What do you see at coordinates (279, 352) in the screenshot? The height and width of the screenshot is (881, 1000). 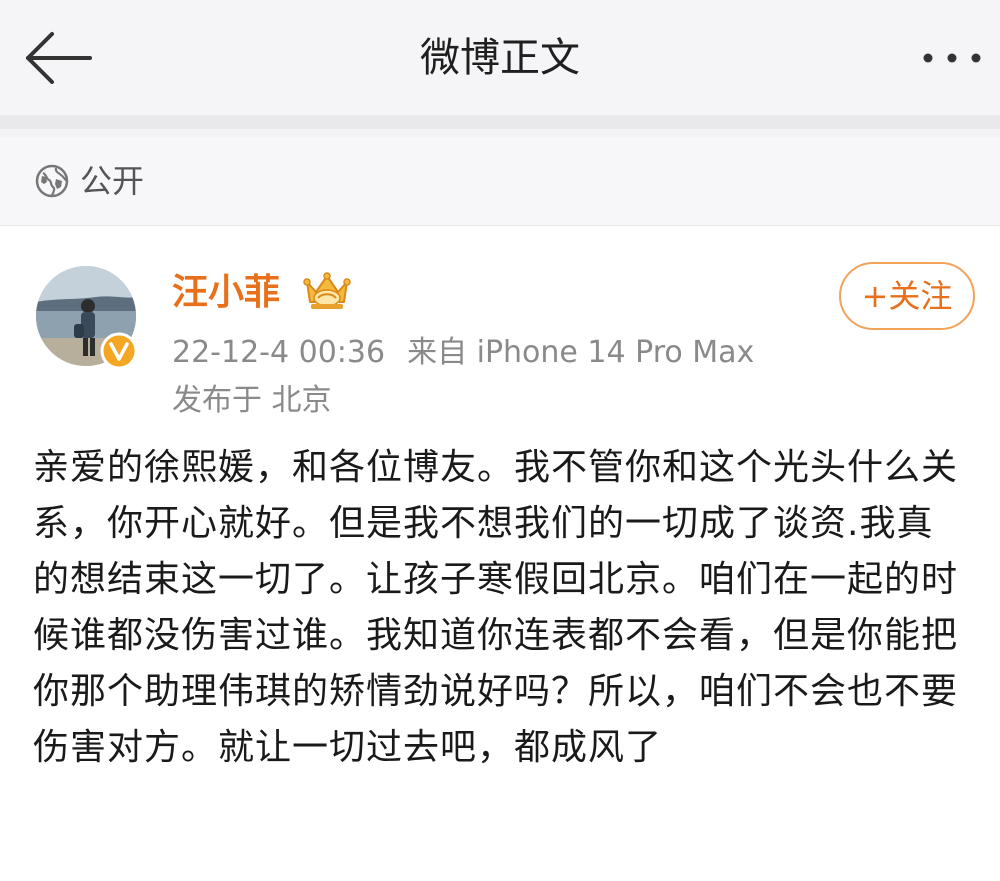 I see `post-timestamp: 22-12-4 00:36` at bounding box center [279, 352].